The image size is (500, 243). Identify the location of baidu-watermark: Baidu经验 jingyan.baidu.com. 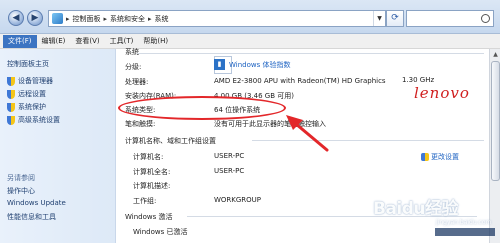
(435, 214).